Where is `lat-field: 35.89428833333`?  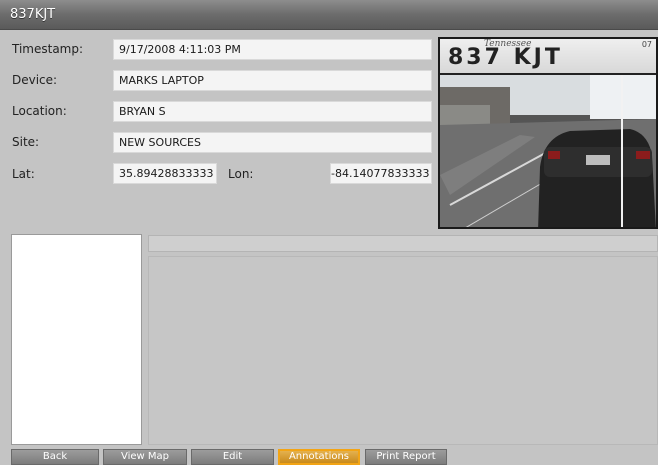 lat-field: 35.89428833333 is located at coordinates (165, 173).